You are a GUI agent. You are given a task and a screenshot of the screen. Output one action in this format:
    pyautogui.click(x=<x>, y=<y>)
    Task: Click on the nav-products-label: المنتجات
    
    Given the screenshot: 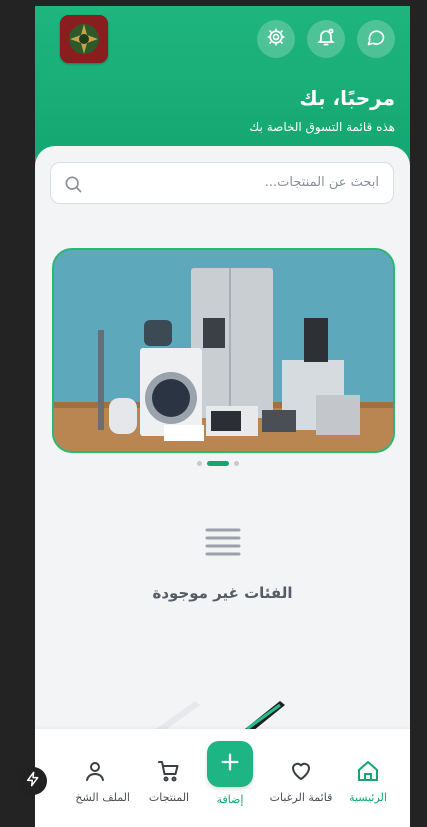 What is the action you would take?
    pyautogui.click(x=169, y=797)
    